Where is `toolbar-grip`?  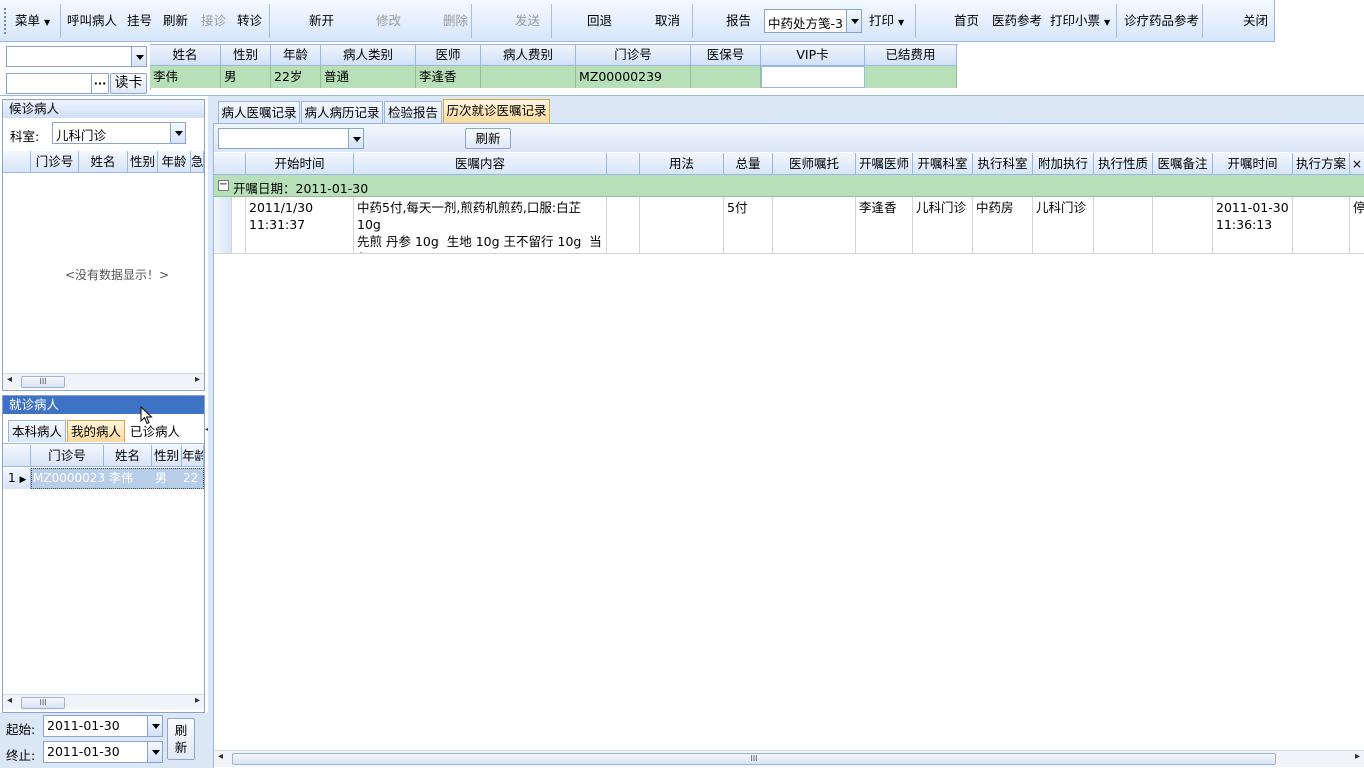
toolbar-grip is located at coordinates (5, 21).